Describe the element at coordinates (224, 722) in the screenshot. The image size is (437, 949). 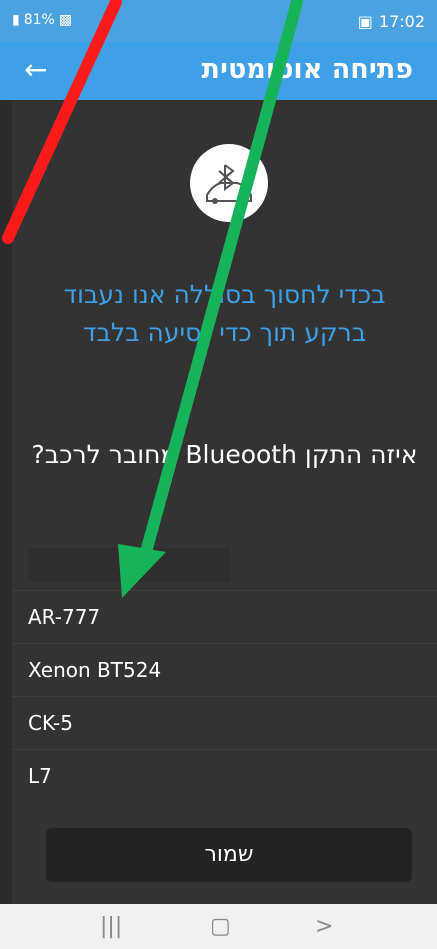
I see `device-item-2: CK-5` at that location.